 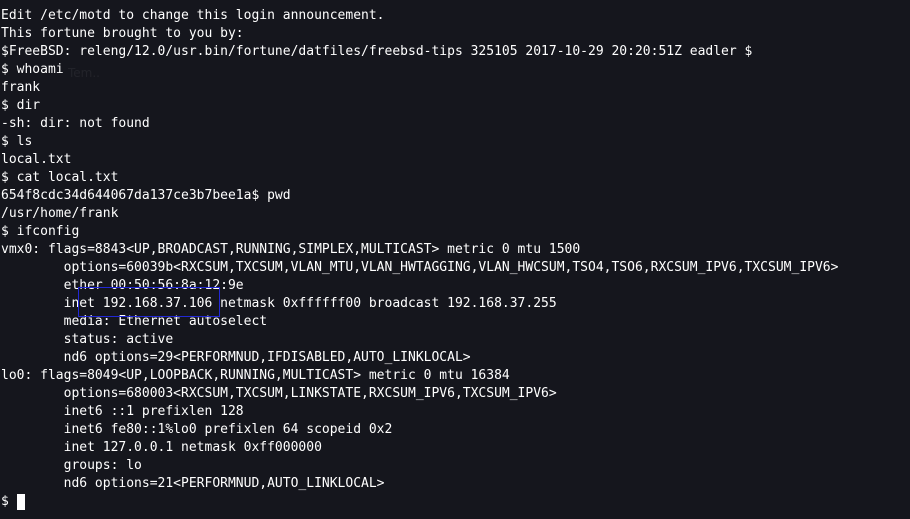 What do you see at coordinates (21, 105) in the screenshot?
I see `terminal-line: $ dir` at bounding box center [21, 105].